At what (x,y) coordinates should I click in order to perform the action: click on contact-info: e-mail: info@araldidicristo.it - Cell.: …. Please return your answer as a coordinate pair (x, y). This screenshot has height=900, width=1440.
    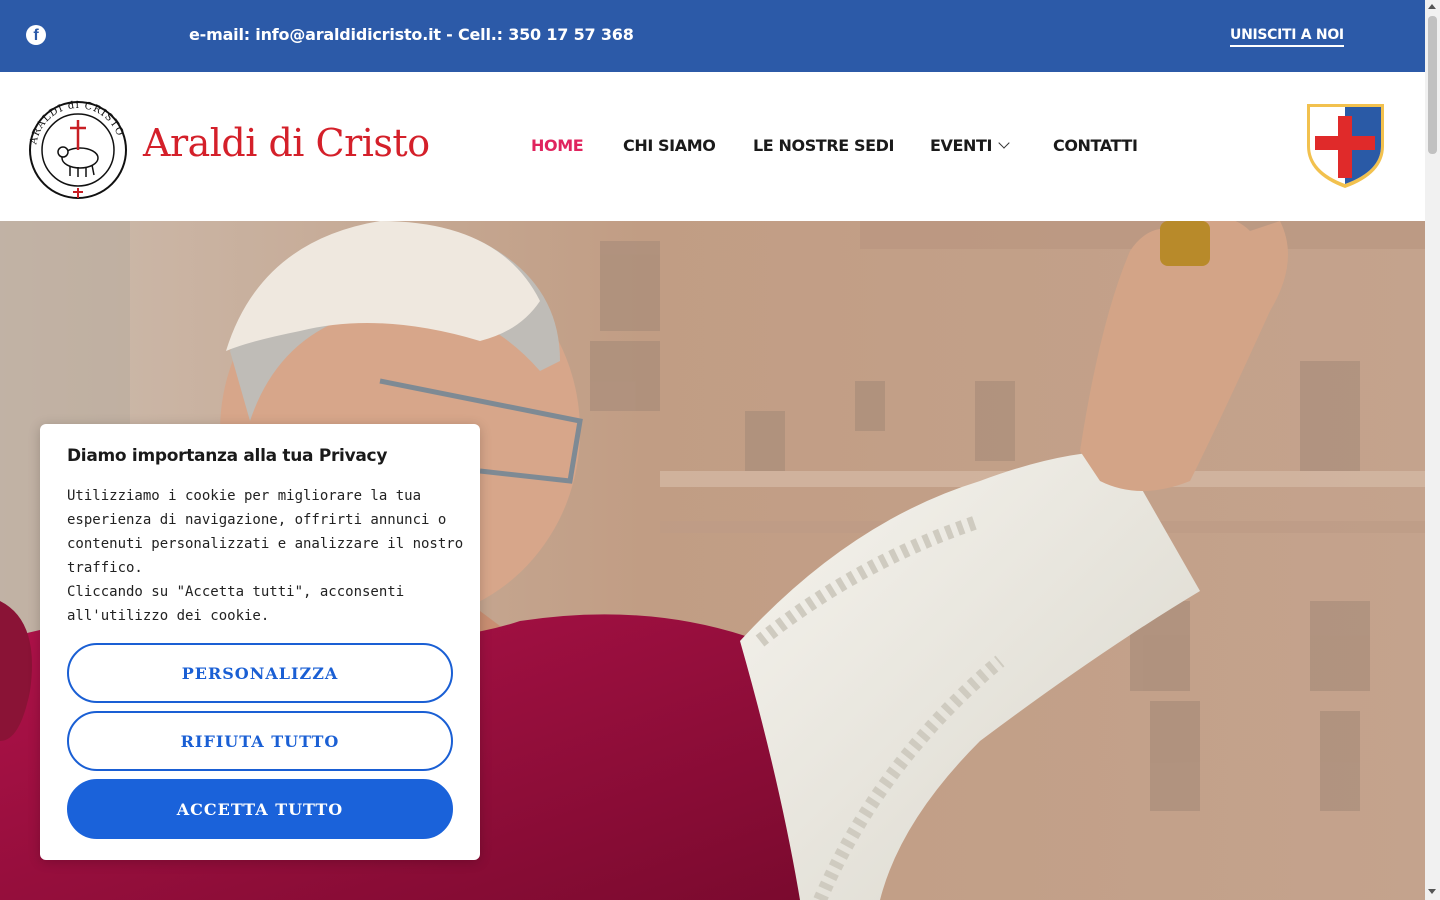
    Looking at the image, I should click on (411, 34).